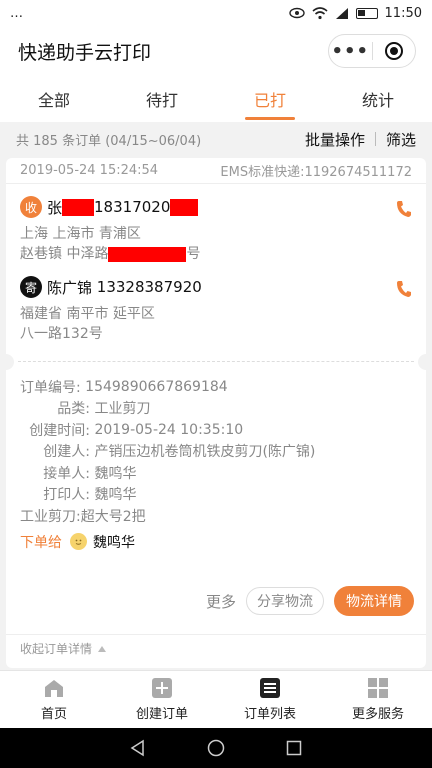 This screenshot has height=768, width=432. Describe the element at coordinates (169, 429) in the screenshot. I see `created-time: 2019-05-24 10:35:10` at that location.